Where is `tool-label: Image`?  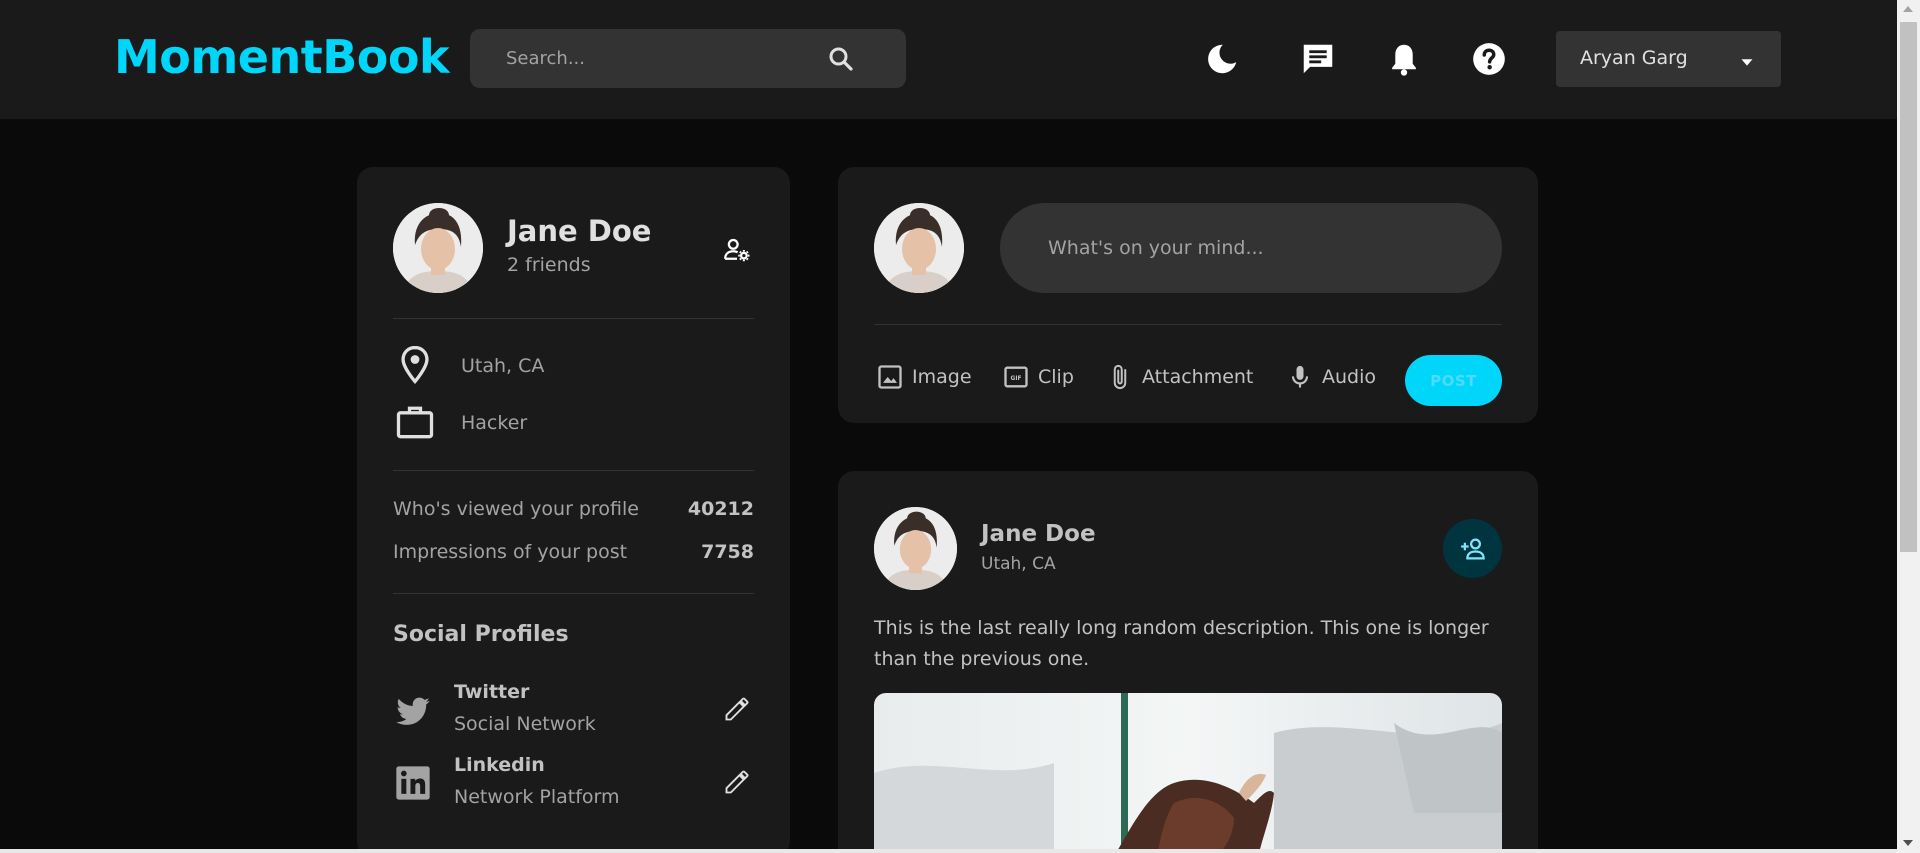 tool-label: Image is located at coordinates (942, 377).